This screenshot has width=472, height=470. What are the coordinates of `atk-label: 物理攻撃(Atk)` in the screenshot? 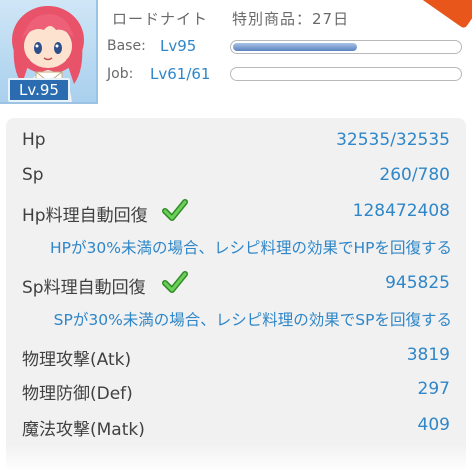 It's located at (77, 360).